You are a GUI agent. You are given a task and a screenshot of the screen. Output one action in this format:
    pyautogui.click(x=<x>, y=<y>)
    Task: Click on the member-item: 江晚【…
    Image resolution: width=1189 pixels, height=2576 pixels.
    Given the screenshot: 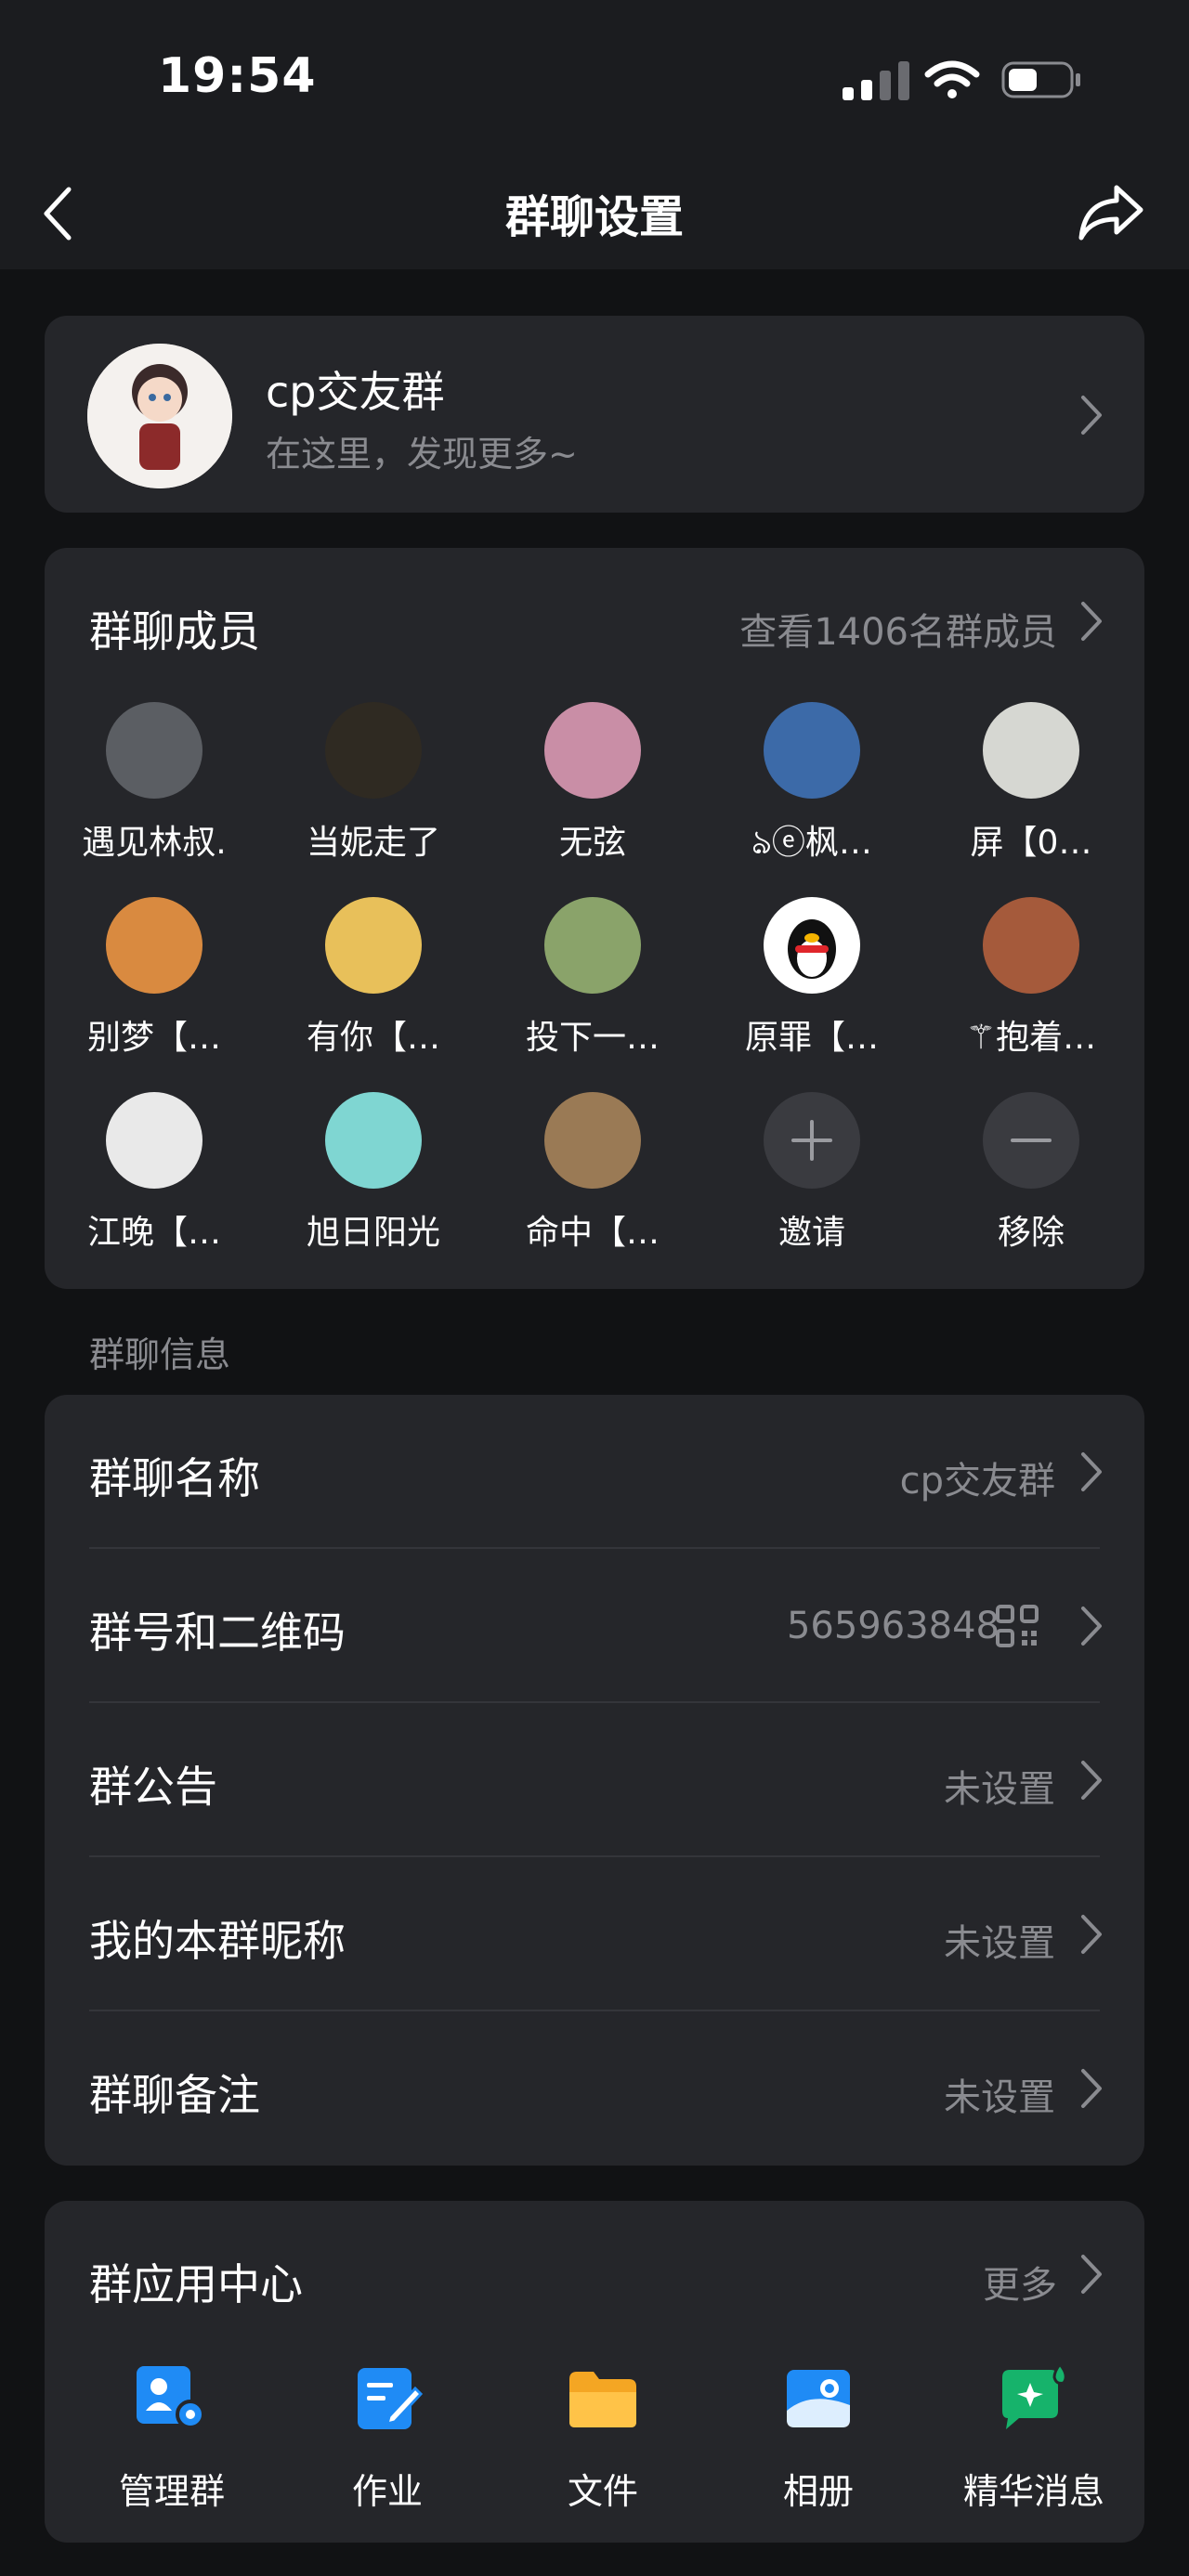 What is the action you would take?
    pyautogui.click(x=154, y=1173)
    